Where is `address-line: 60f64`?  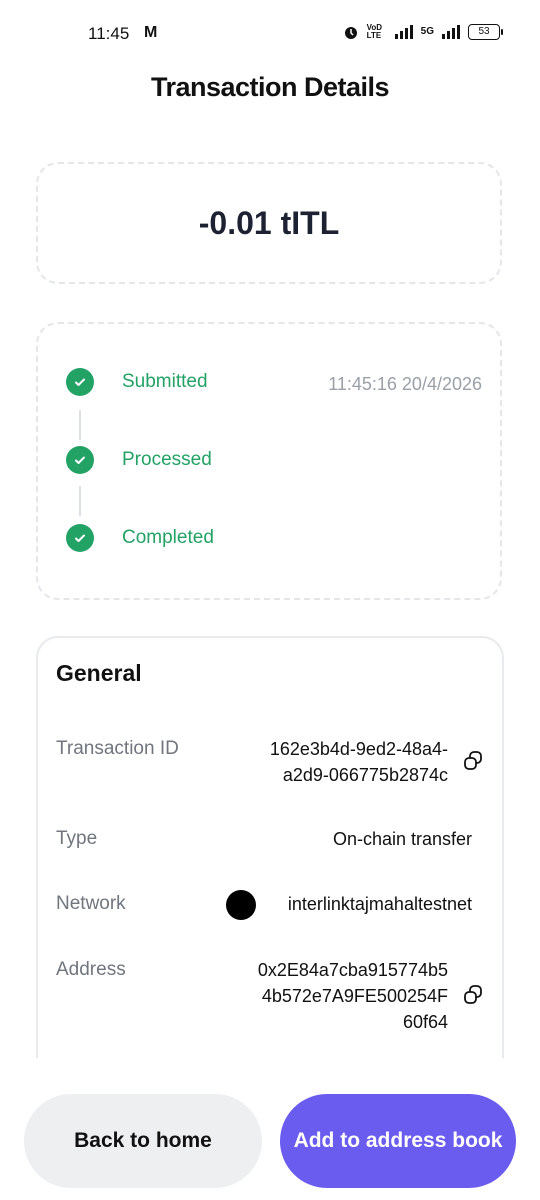
address-line: 60f64 is located at coordinates (425, 1022).